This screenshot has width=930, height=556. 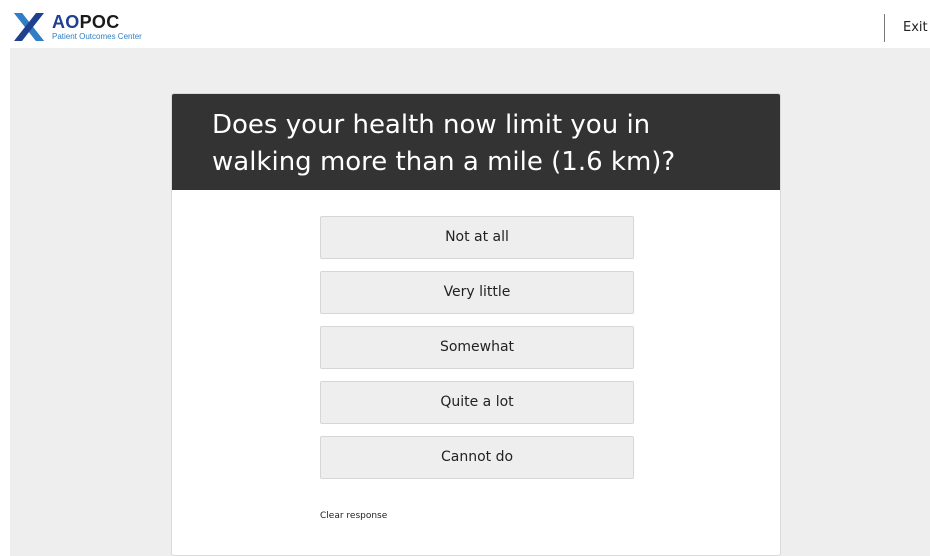 I want to click on header-divider, so click(x=884, y=28).